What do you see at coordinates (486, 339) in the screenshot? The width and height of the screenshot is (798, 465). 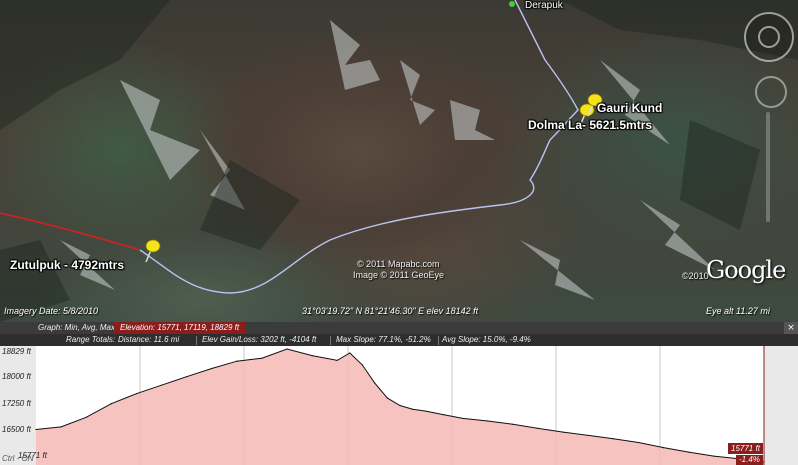 I see `average-slope: Avg Slope: 15.0%, -9.4%` at bounding box center [486, 339].